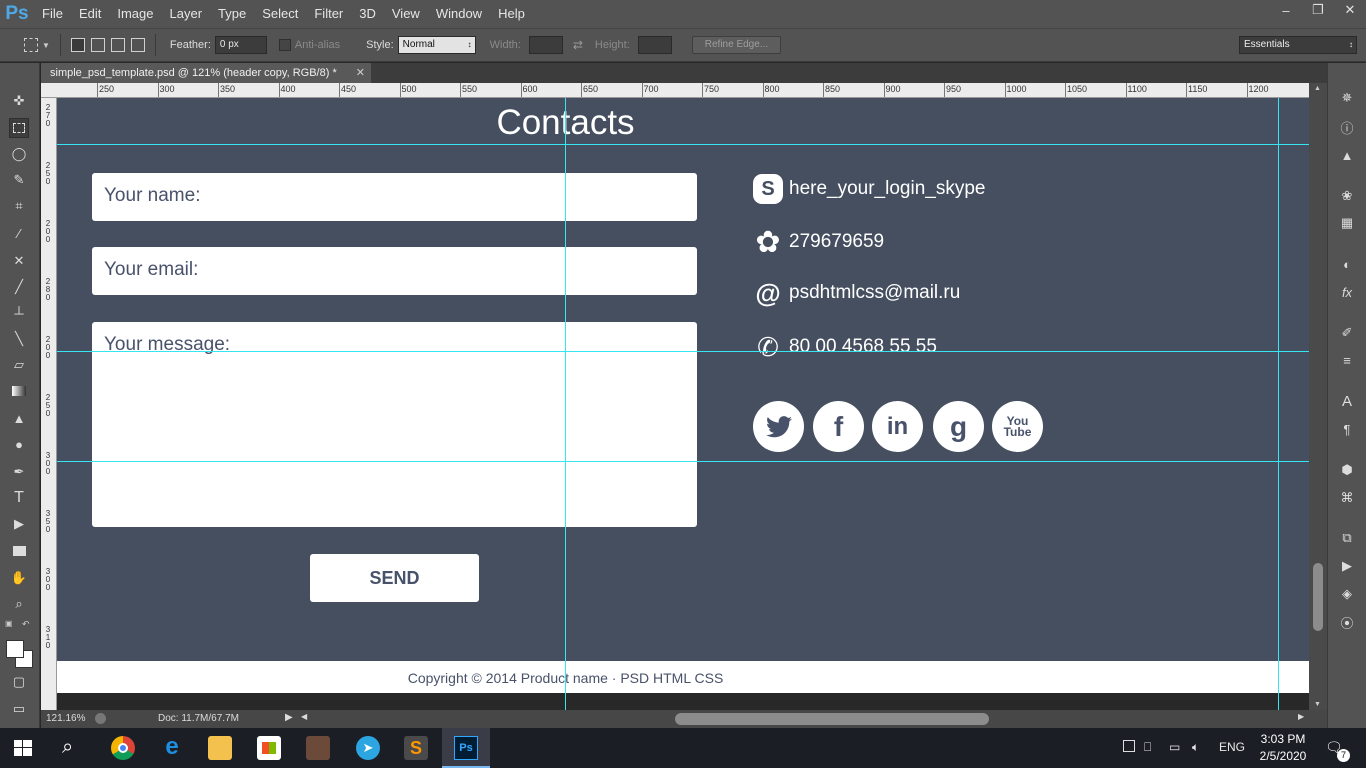  Describe the element at coordinates (394, 197) in the screenshot. I see `name-field: Your name:` at that location.